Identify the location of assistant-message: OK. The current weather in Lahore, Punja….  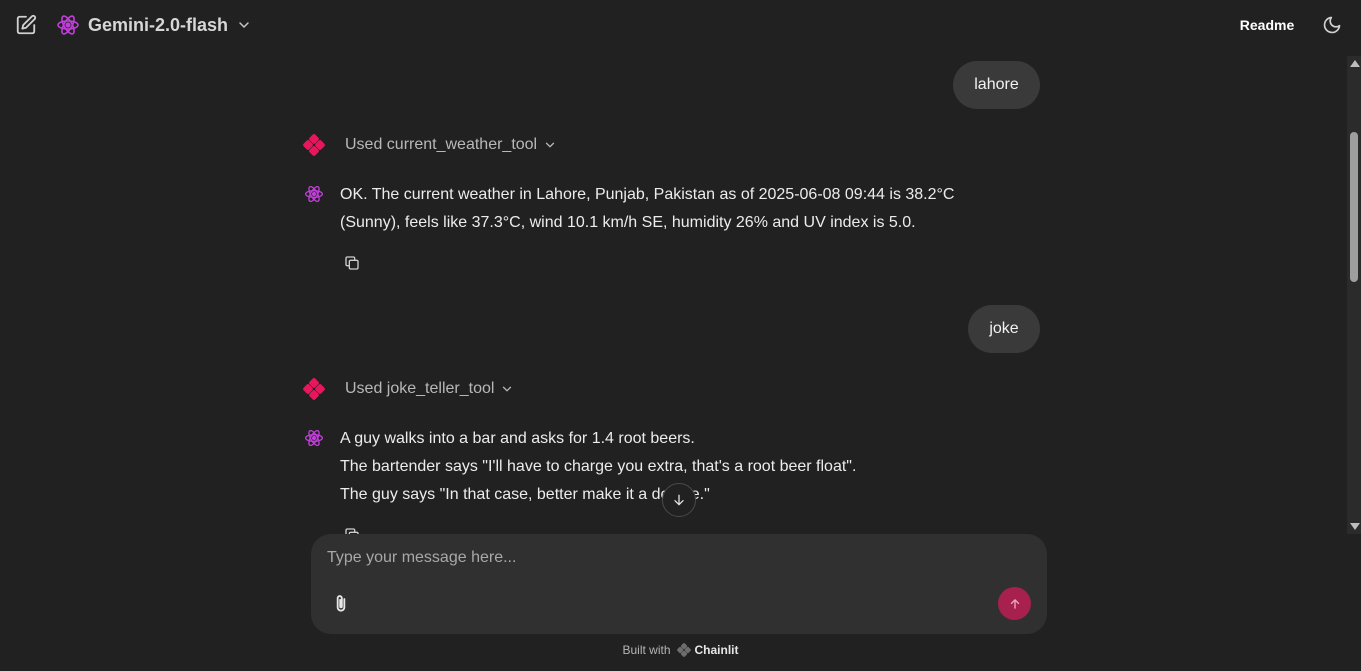
(690, 209).